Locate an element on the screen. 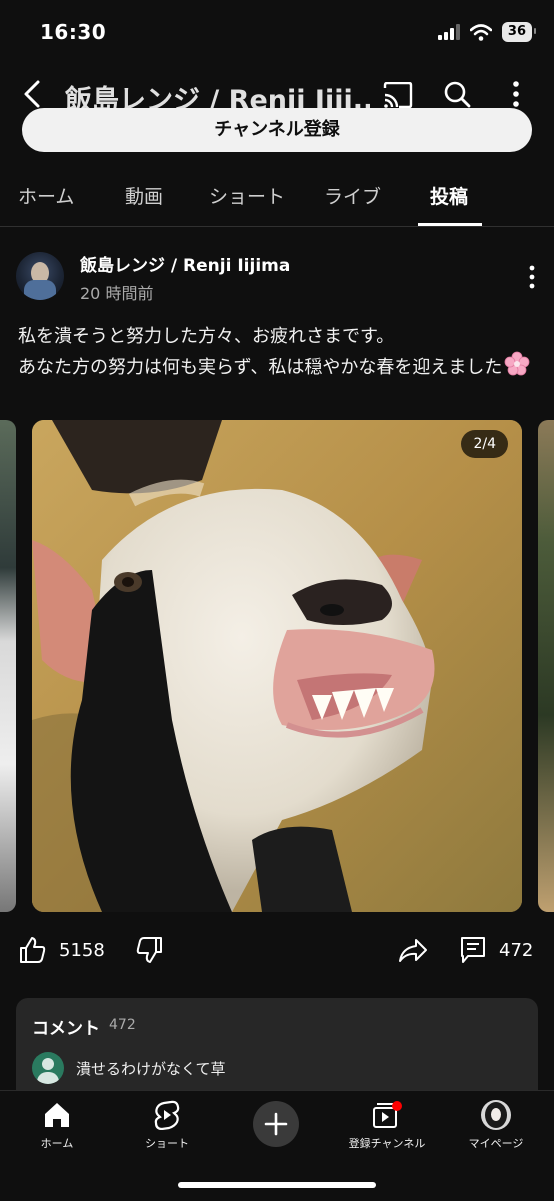 This screenshot has height=1201, width=554. nav-shorts: ショート is located at coordinates (167, 1125).